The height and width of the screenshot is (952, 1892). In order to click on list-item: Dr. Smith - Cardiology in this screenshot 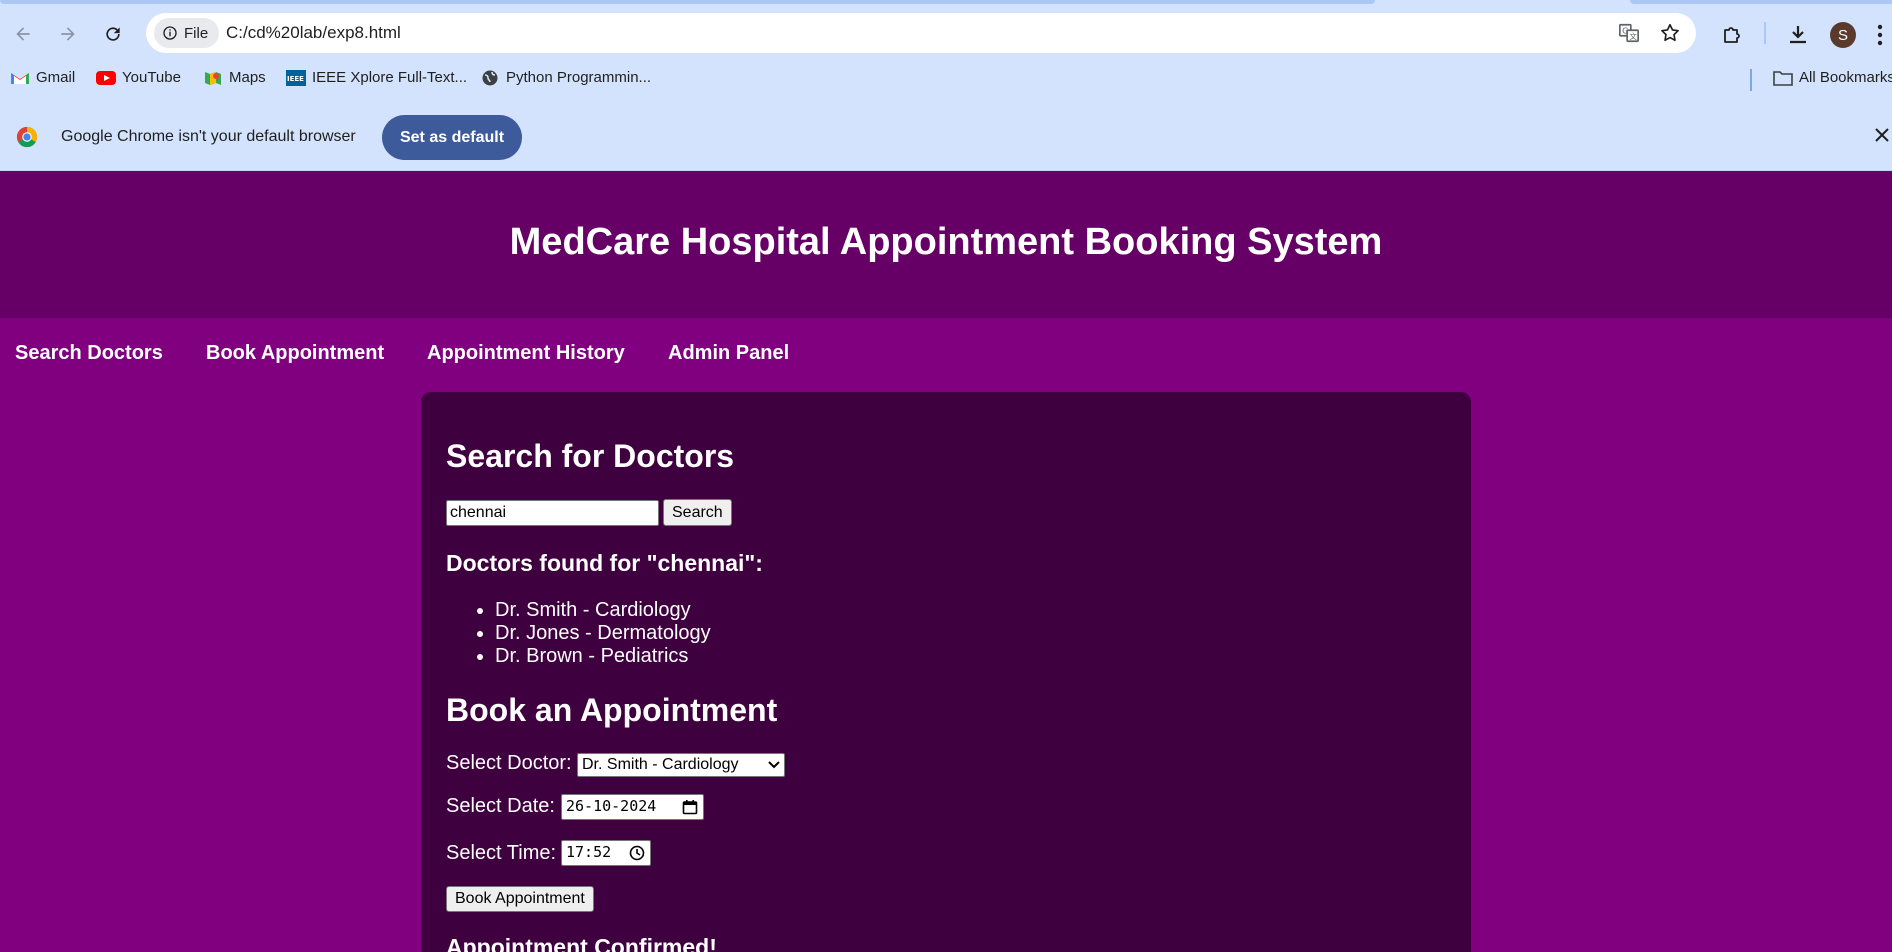, I will do `click(603, 610)`.